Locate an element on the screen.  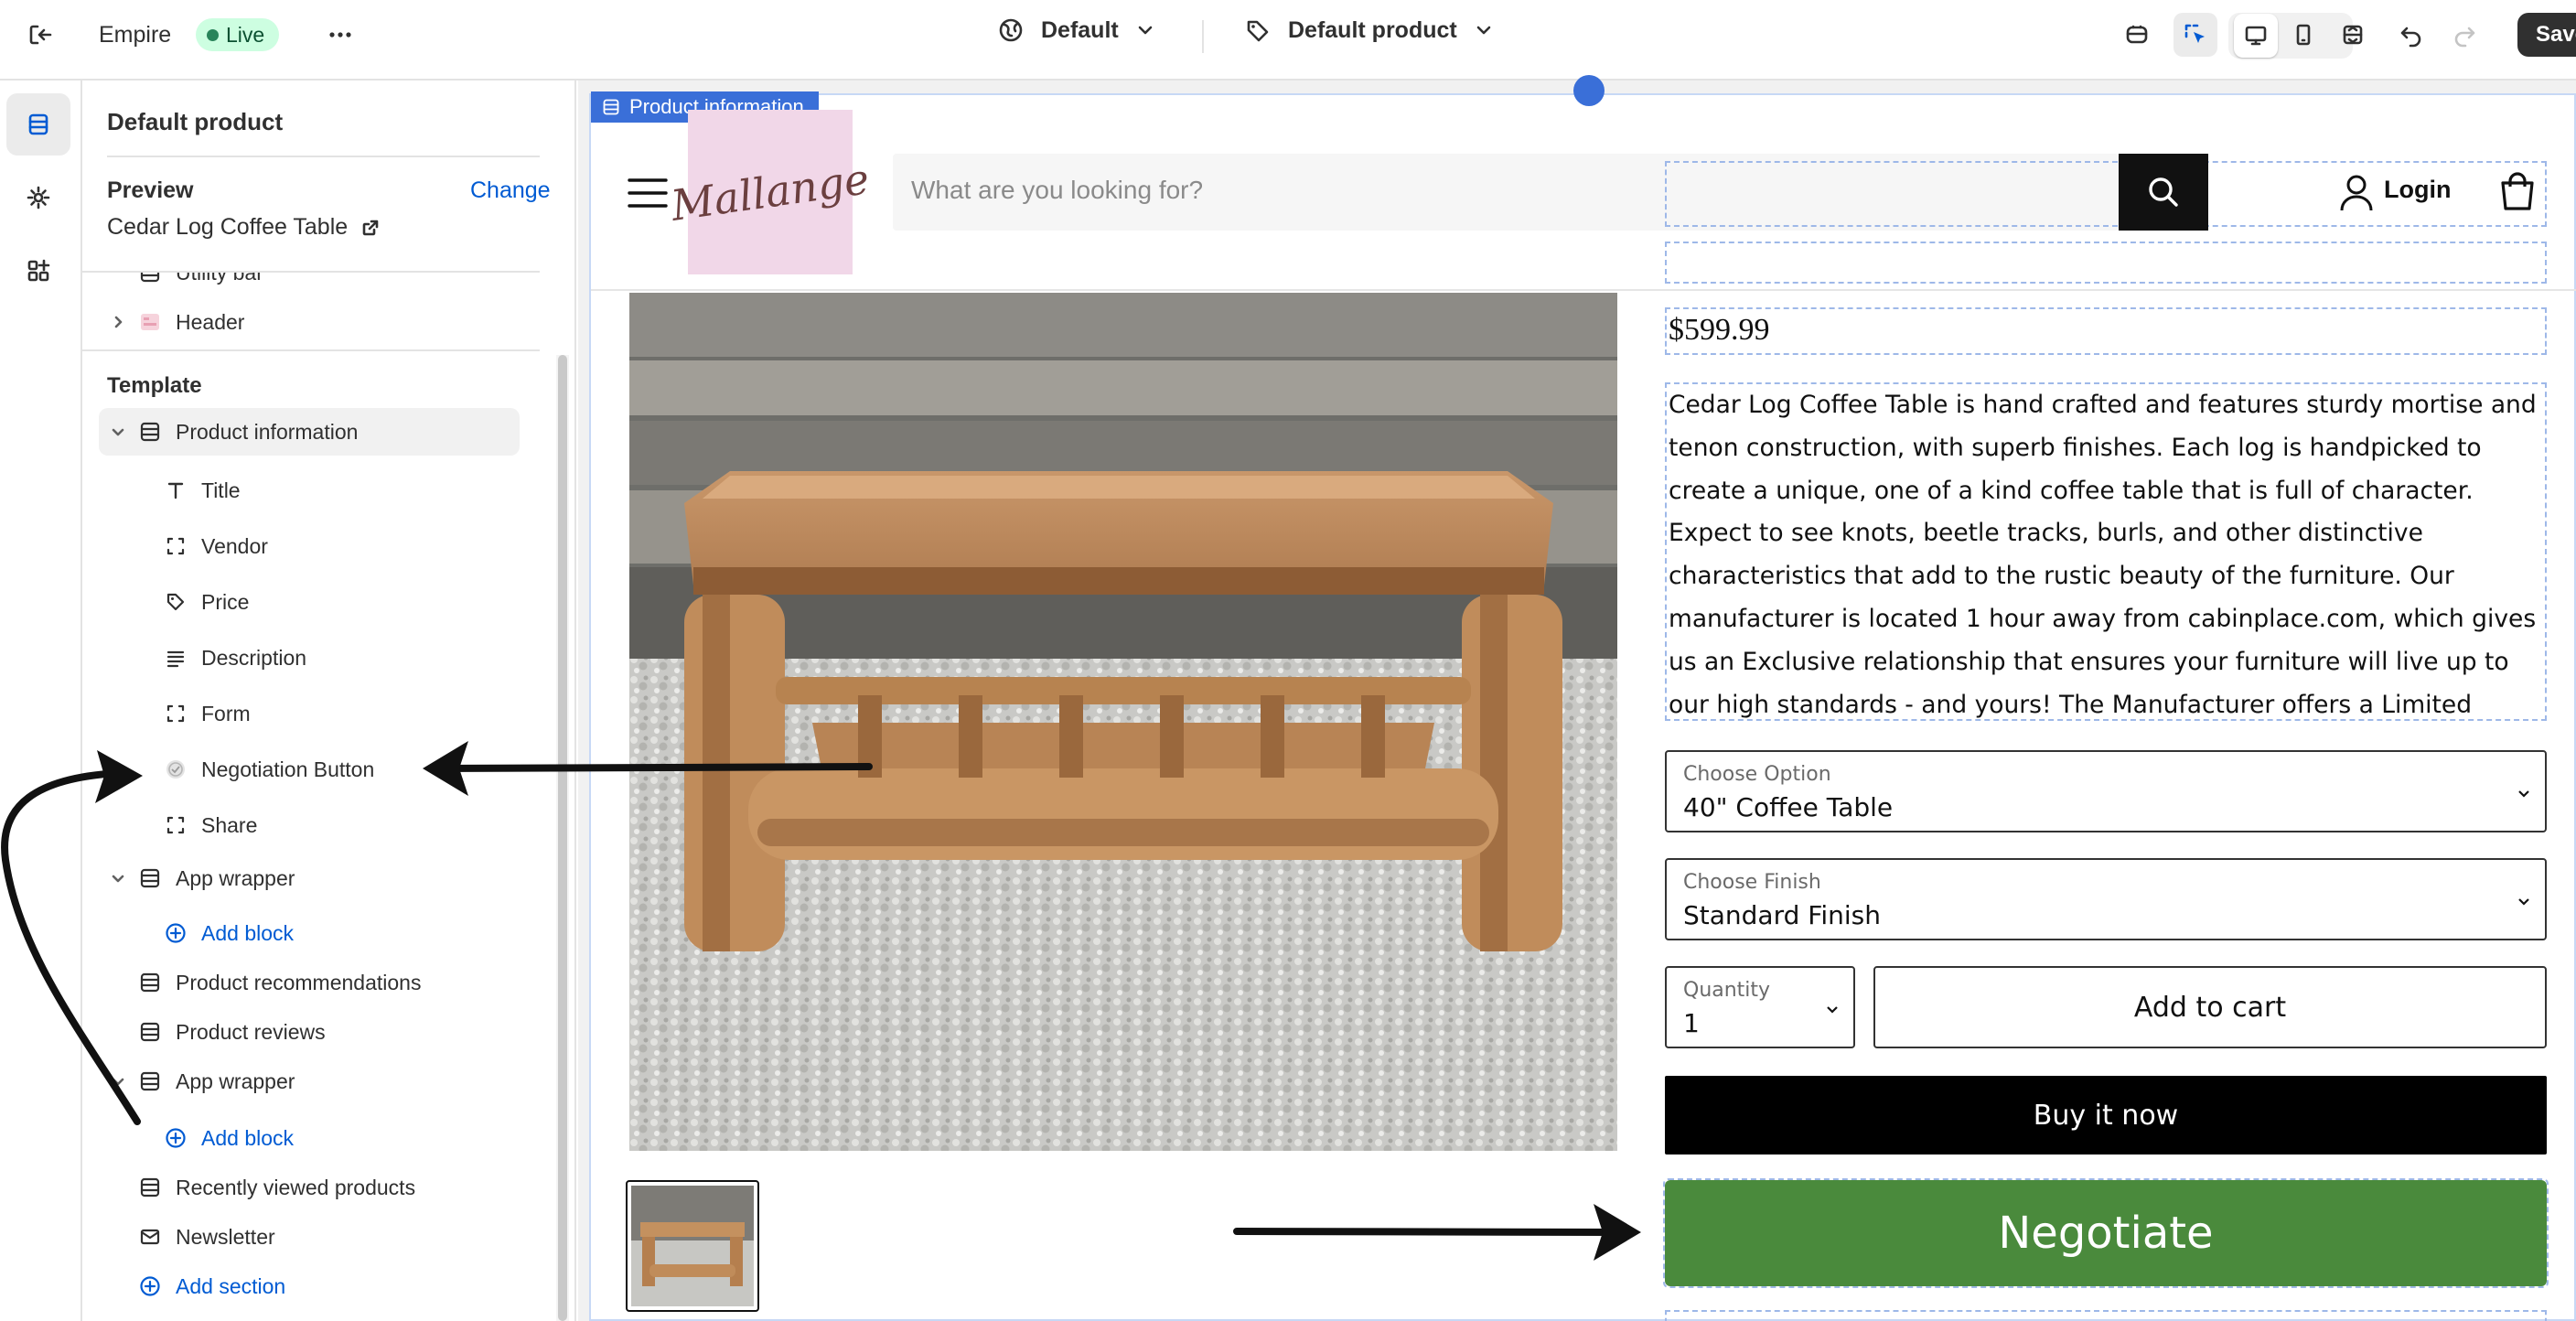
block-label: Form is located at coordinates (226, 713).